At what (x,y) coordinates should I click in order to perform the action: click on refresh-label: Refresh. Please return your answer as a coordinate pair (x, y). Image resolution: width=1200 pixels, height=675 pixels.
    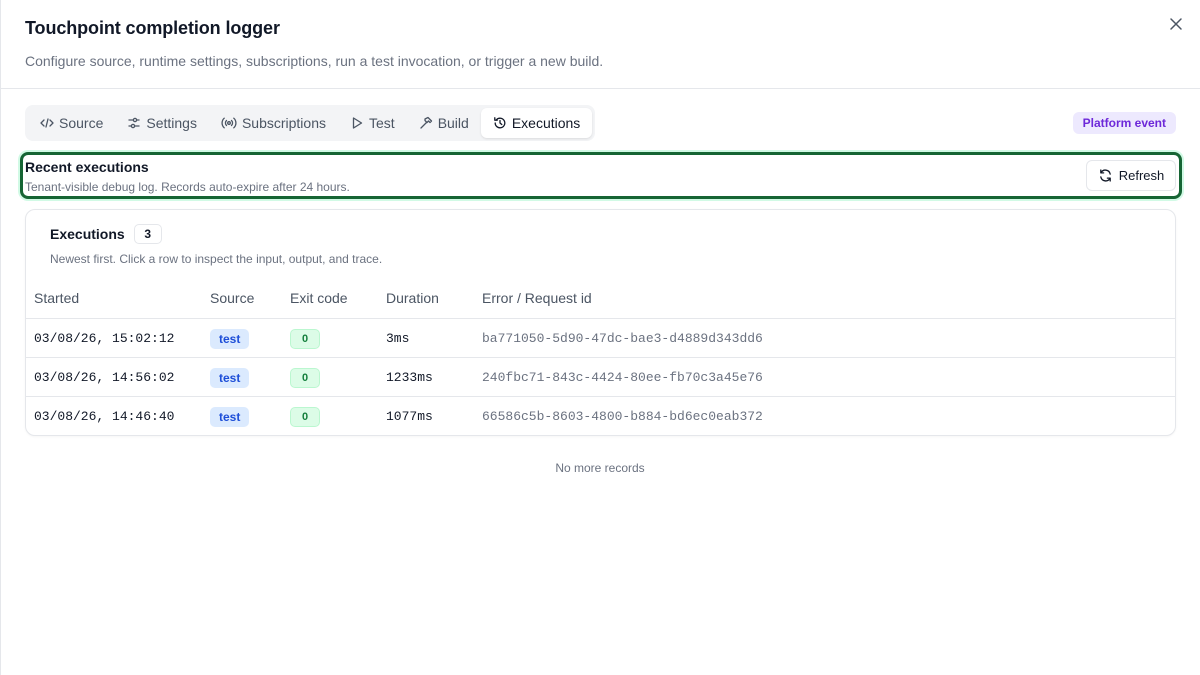
    Looking at the image, I should click on (1141, 175).